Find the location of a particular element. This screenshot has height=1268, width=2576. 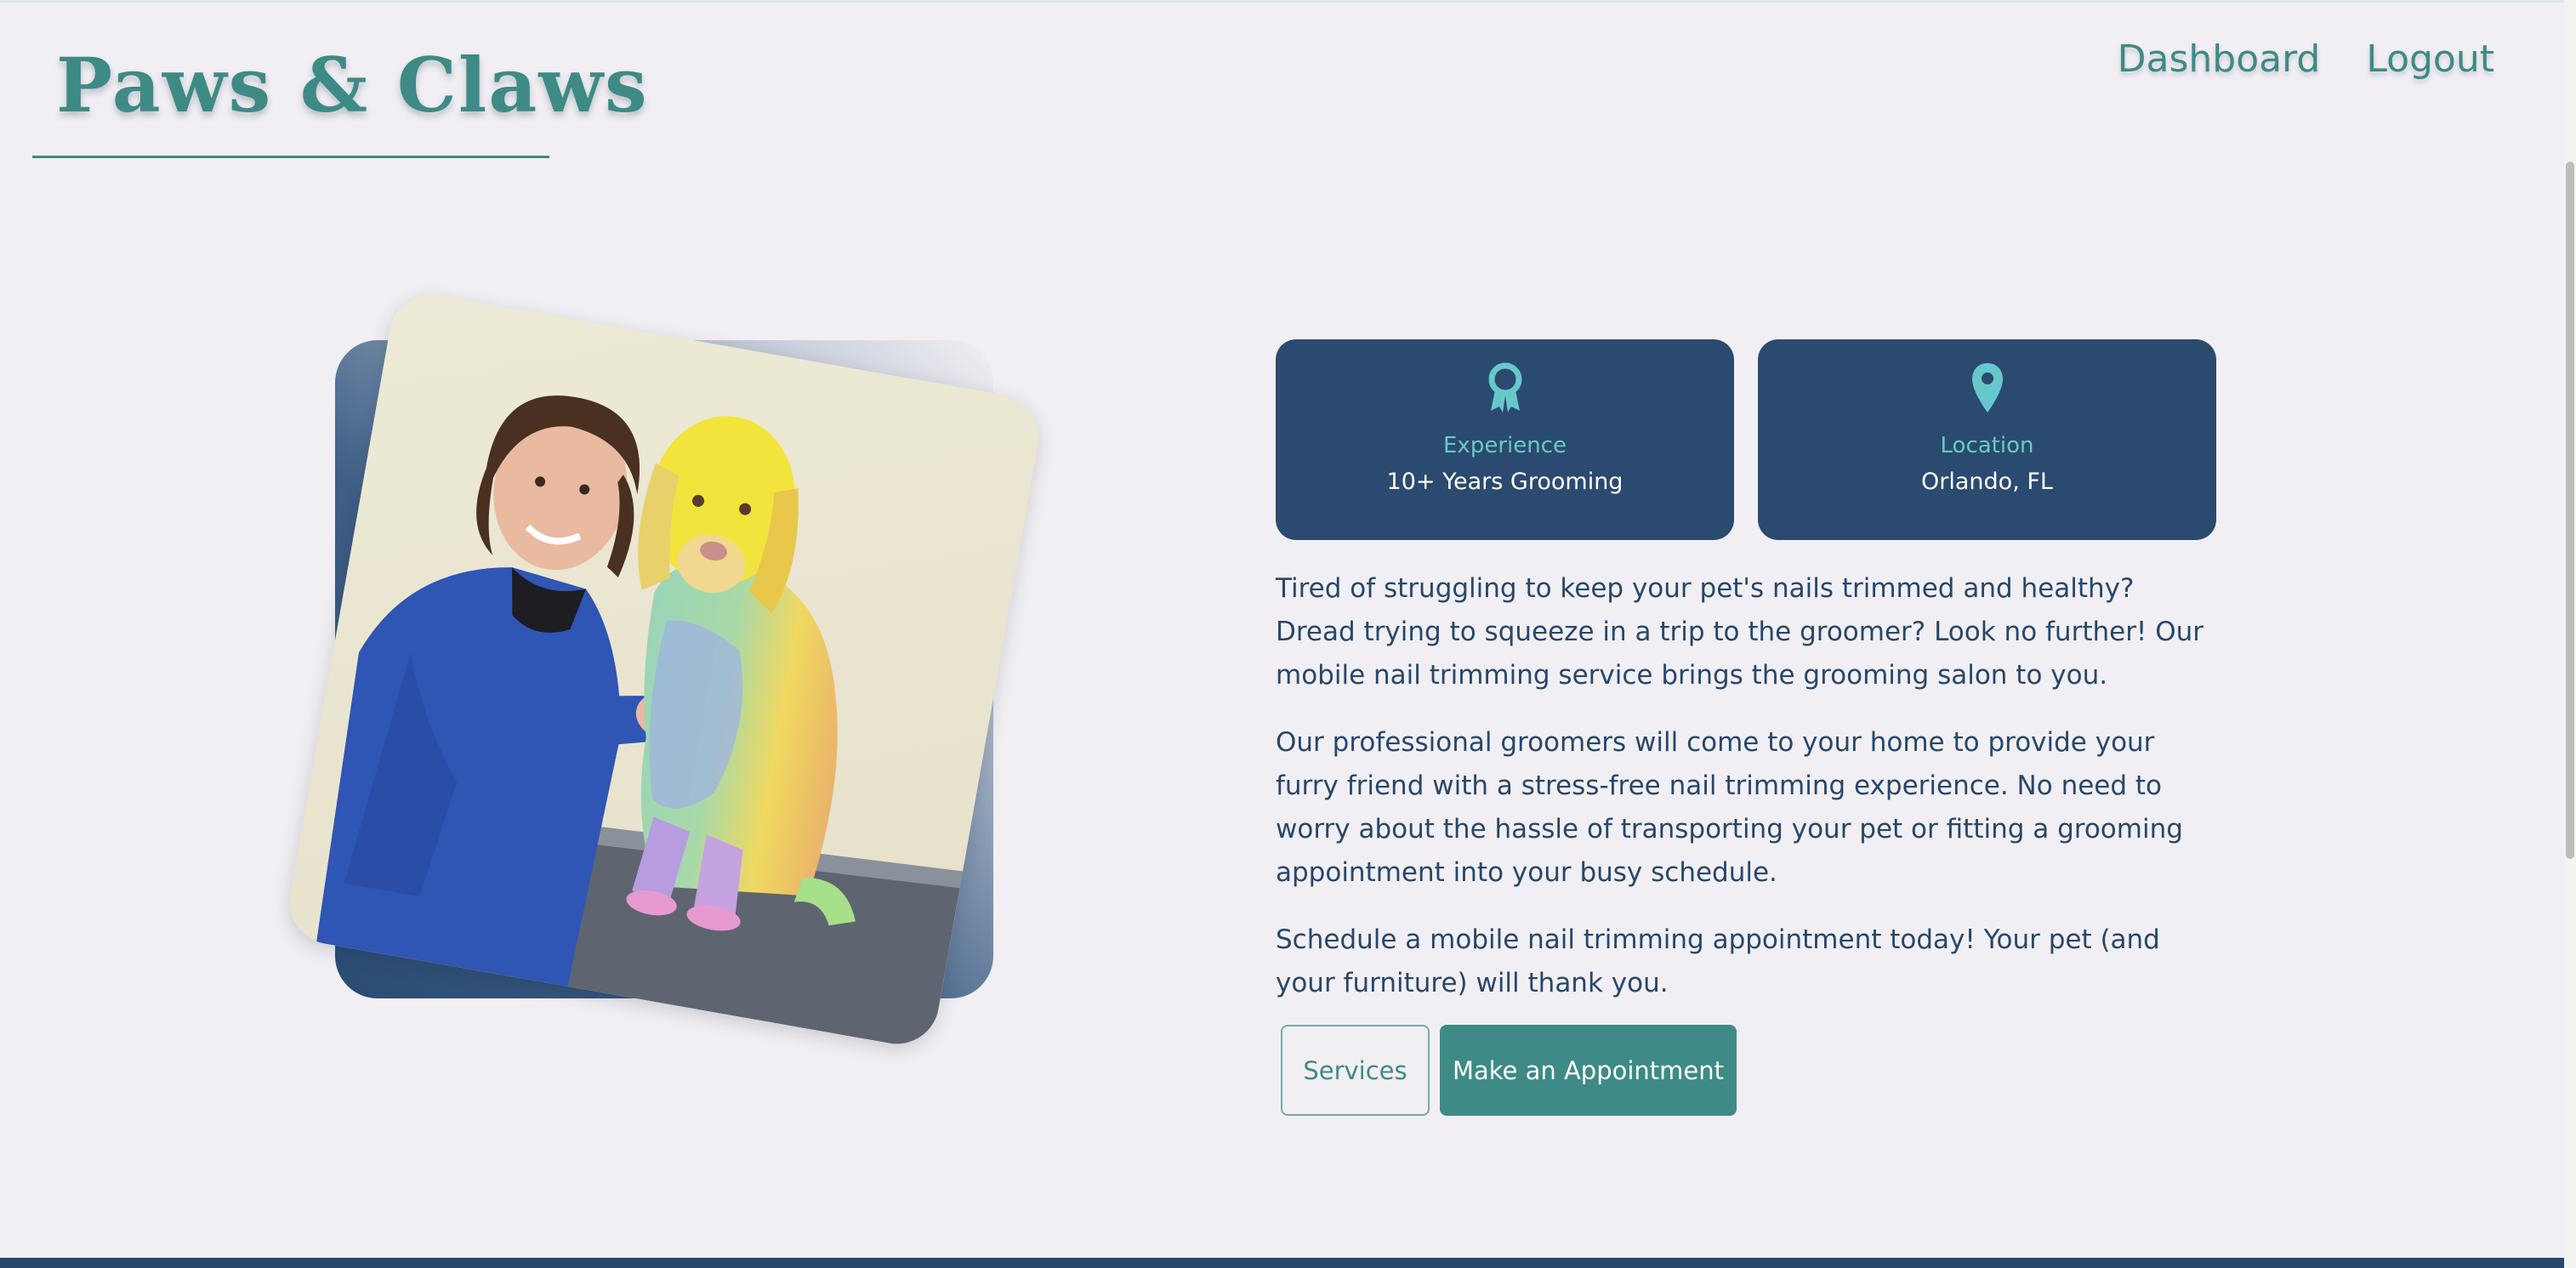

hero-actions: Services Make an Appointment is located at coordinates (1509, 1070).